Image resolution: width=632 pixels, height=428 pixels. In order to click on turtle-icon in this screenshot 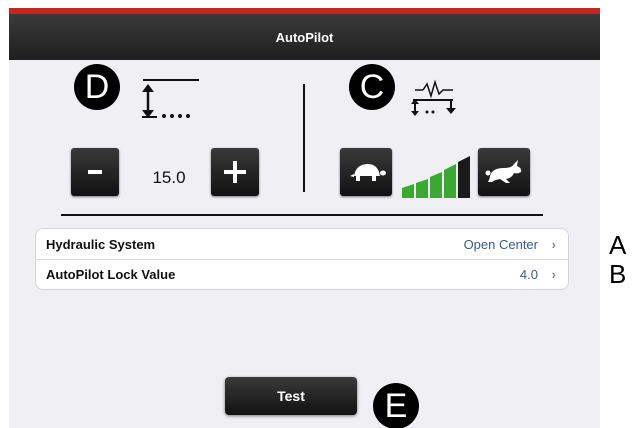, I will do `click(368, 172)`.